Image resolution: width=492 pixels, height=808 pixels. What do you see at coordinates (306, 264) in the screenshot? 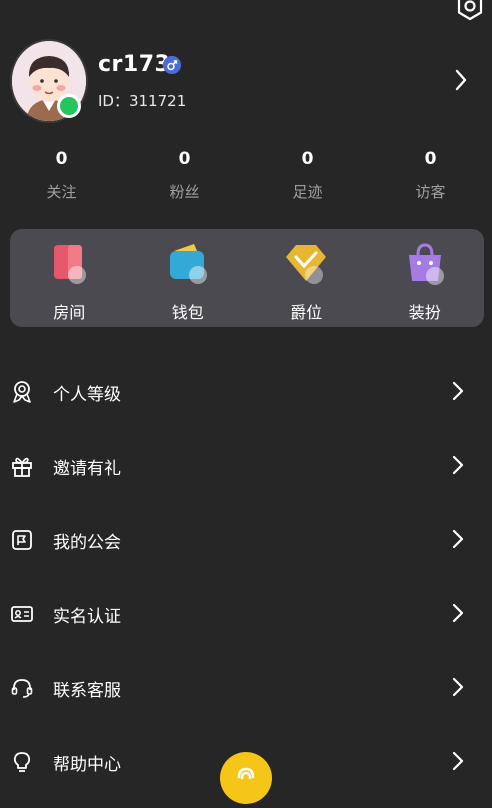
I see `noble-icon` at bounding box center [306, 264].